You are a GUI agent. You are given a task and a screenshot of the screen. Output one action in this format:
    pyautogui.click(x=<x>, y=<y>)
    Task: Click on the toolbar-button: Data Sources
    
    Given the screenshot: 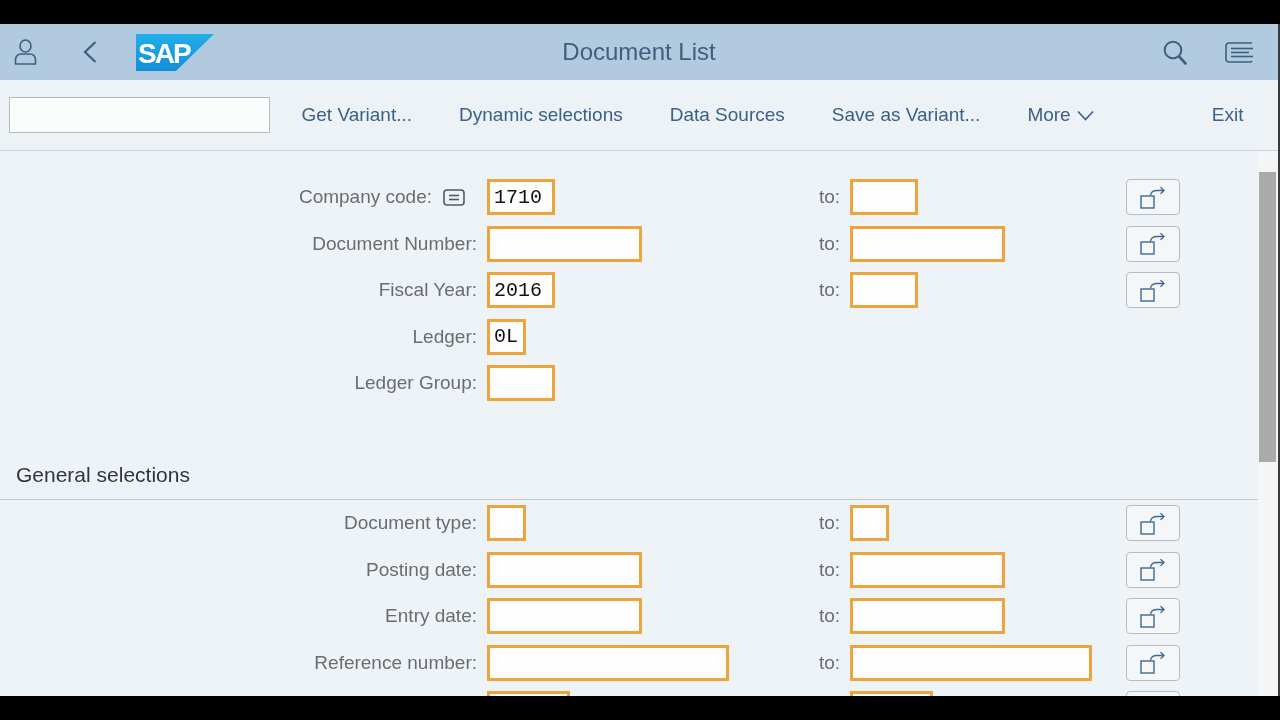 What is the action you would take?
    pyautogui.click(x=727, y=115)
    